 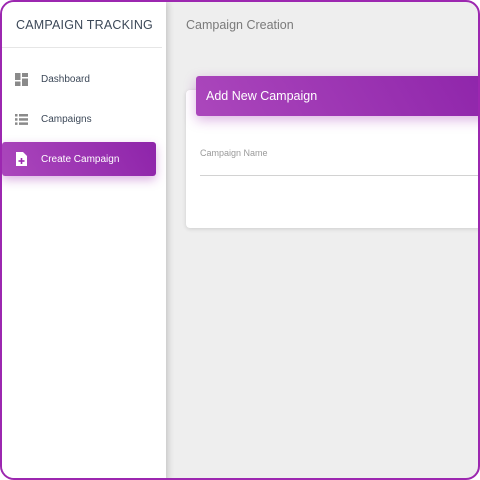 I want to click on sidebar-item-label: Dashboard, so click(x=65, y=79).